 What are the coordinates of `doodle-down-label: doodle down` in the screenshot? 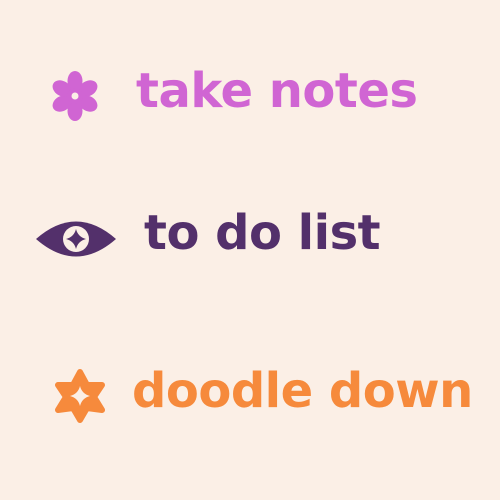 It's located at (302, 391).